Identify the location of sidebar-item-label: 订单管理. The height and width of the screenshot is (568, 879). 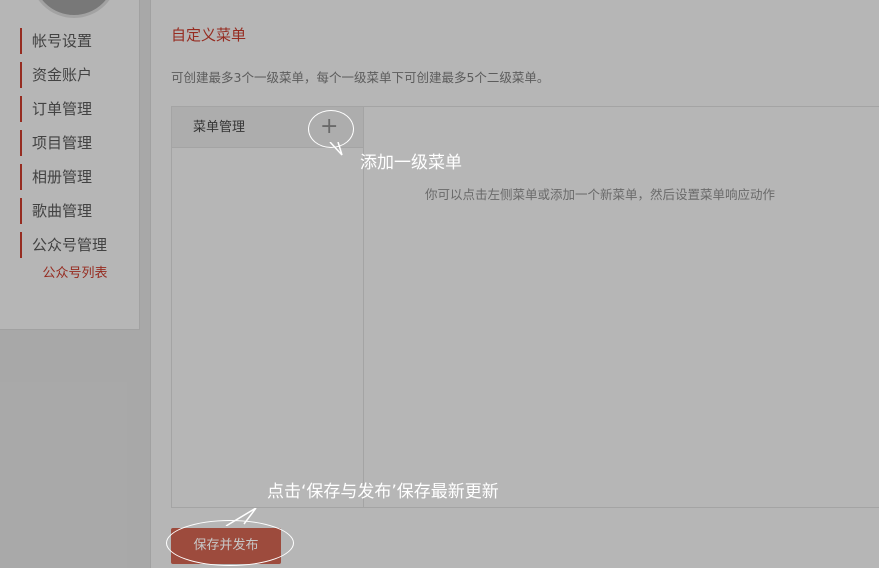
(62, 109).